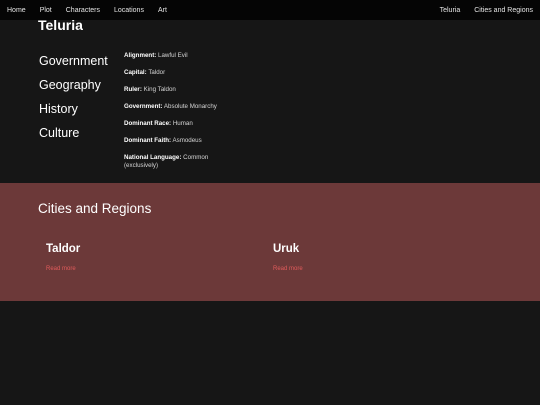 The height and width of the screenshot is (405, 540). What do you see at coordinates (503, 10) in the screenshot?
I see `nav-item-cities-and-regions: Cities and Regions` at bounding box center [503, 10].